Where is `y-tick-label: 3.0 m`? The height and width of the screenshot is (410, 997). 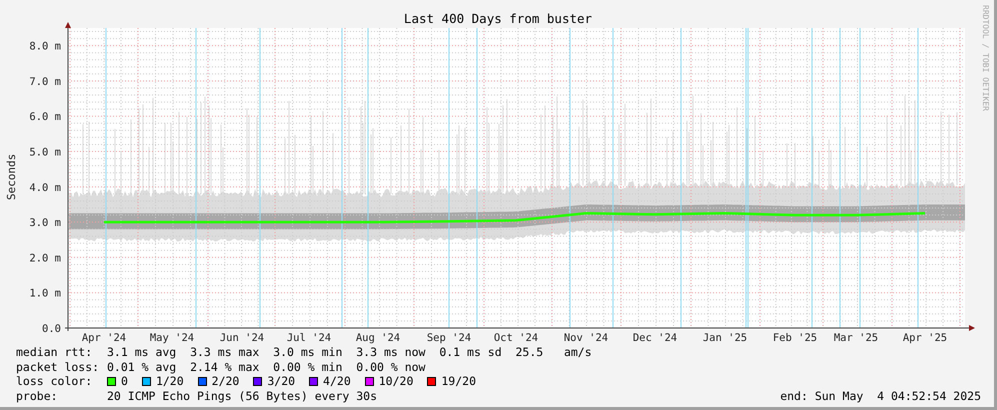 y-tick-label: 3.0 m is located at coordinates (45, 223).